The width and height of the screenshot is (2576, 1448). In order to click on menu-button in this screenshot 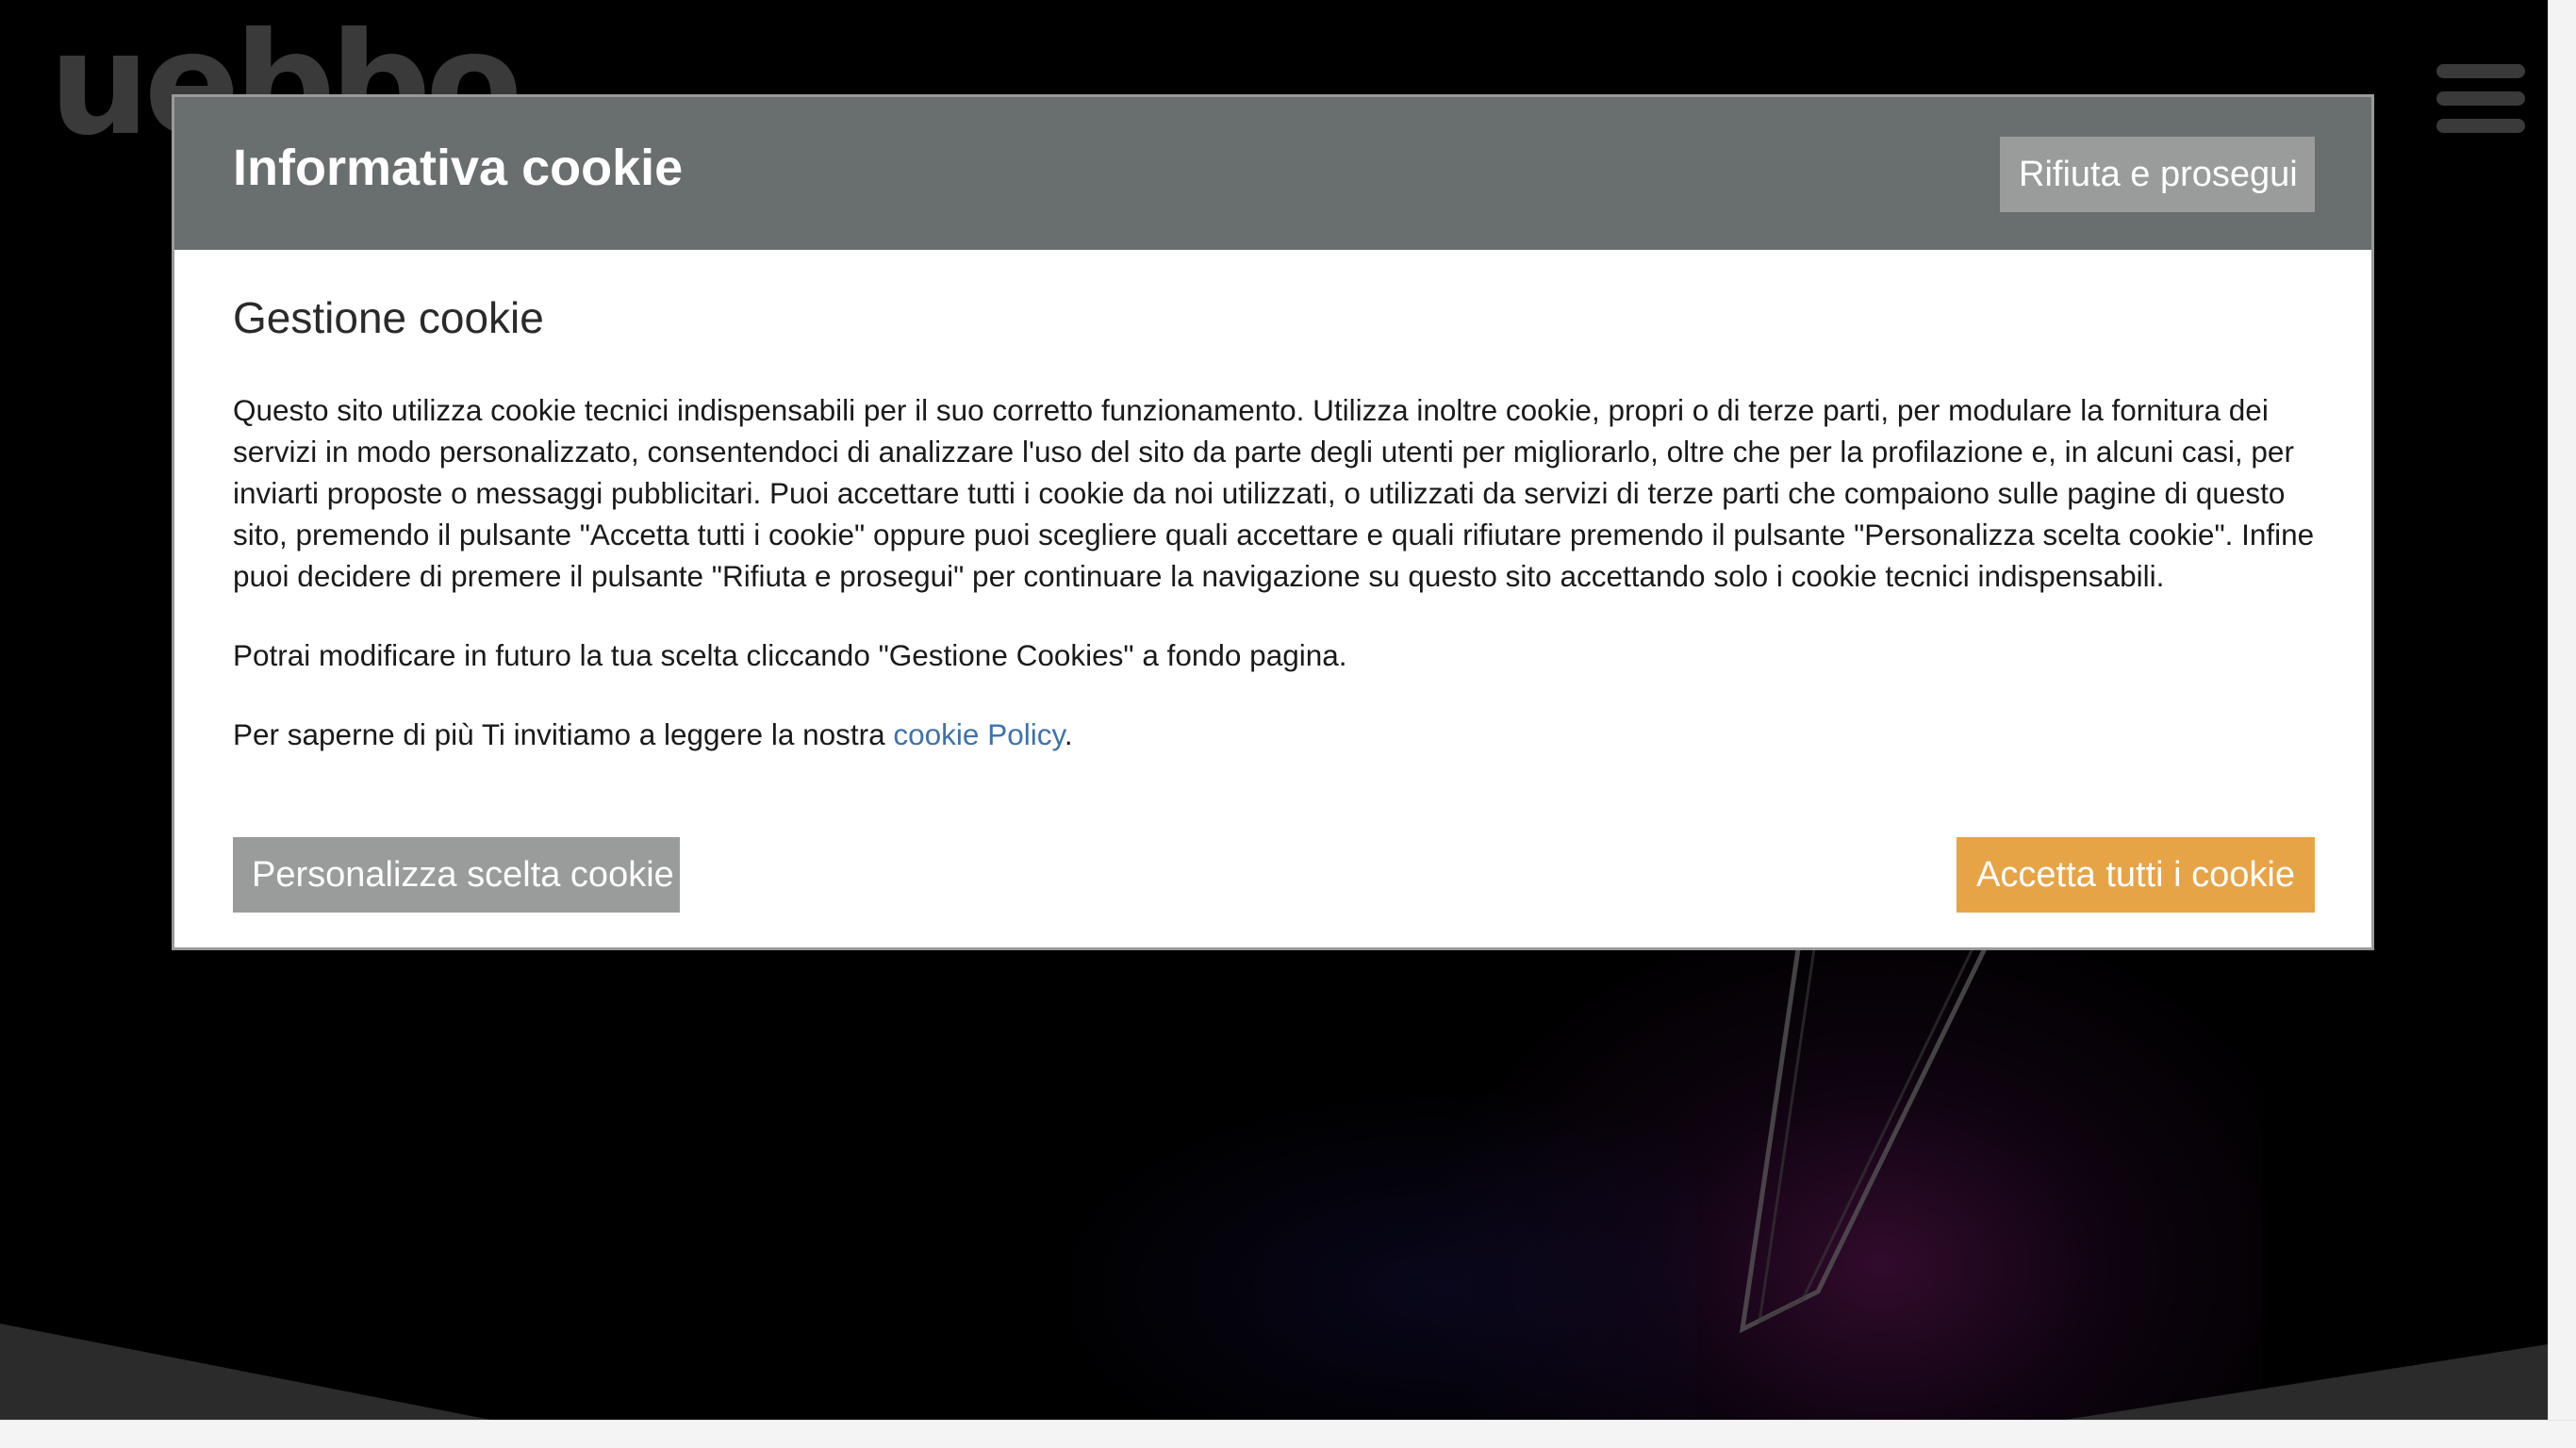, I will do `click(2480, 99)`.